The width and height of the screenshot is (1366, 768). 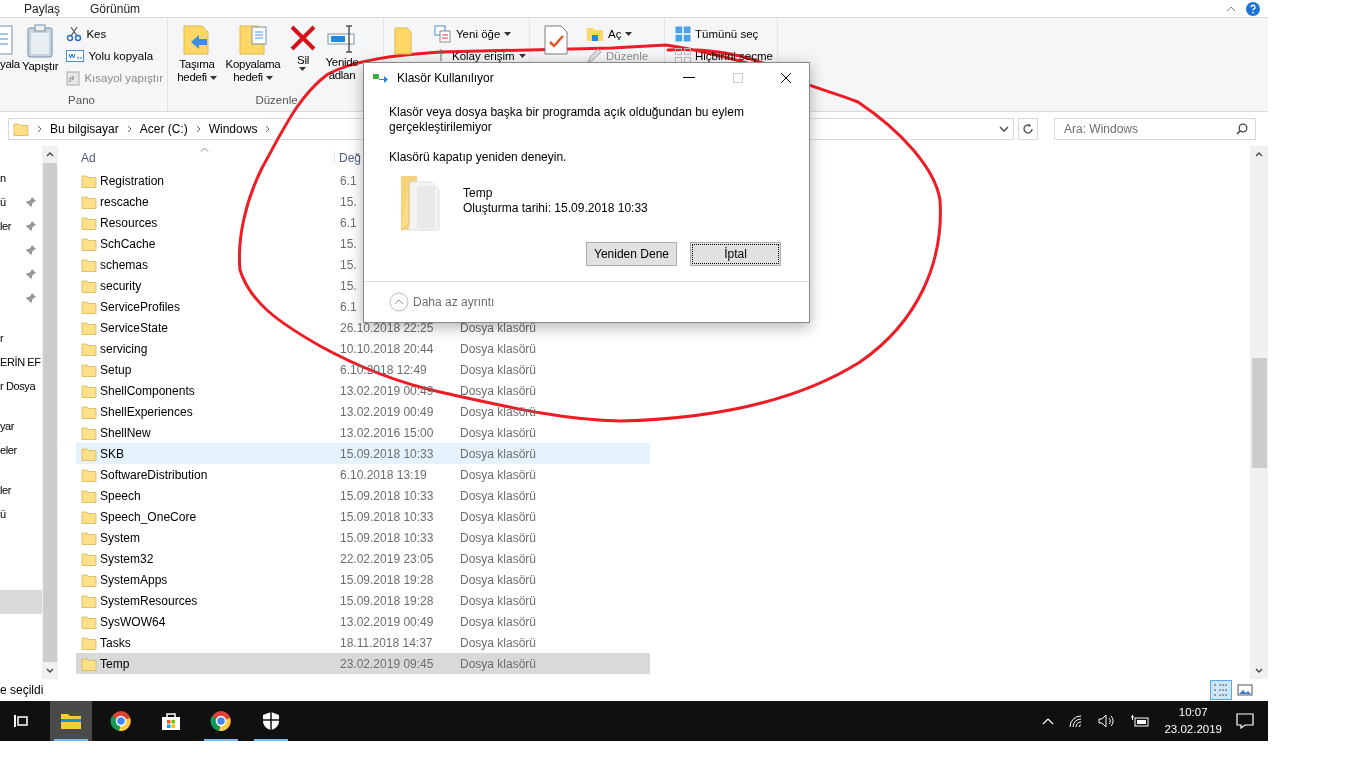 What do you see at coordinates (127, 558) in the screenshot?
I see `file-name: System32` at bounding box center [127, 558].